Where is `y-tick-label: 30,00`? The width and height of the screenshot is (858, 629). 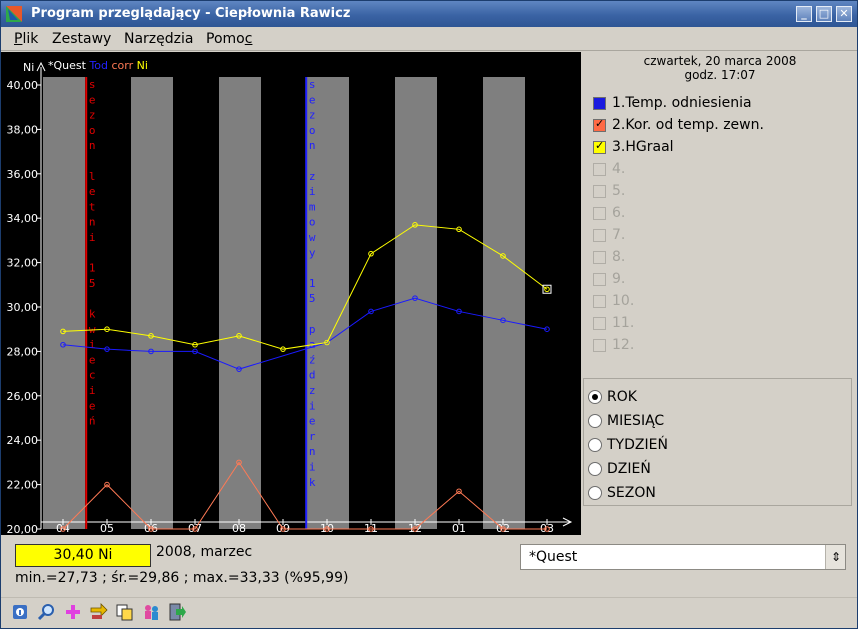 y-tick-label: 30,00 is located at coordinates (23, 307).